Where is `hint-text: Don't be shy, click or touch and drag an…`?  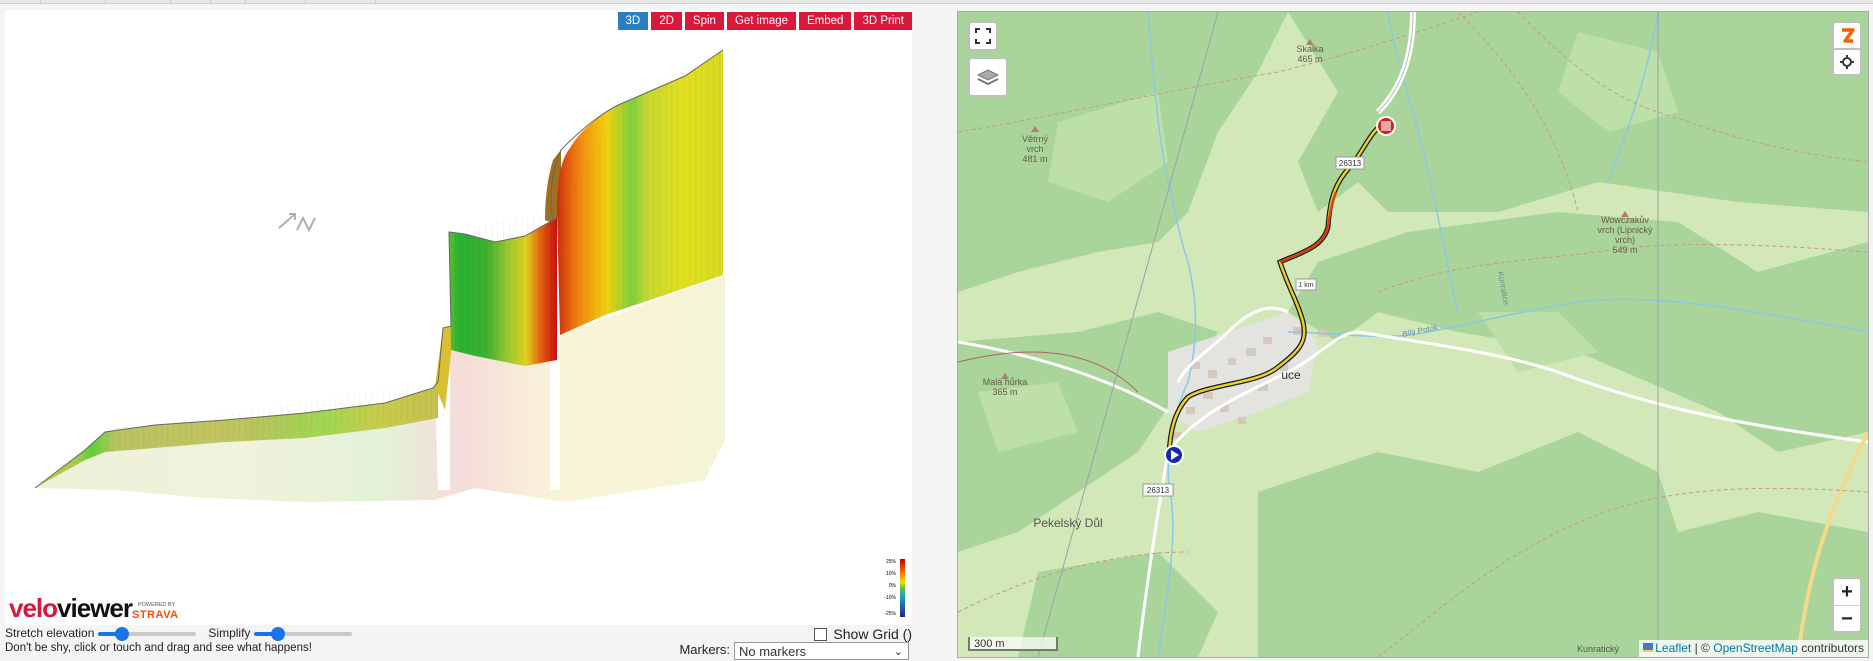 hint-text: Don't be shy, click or touch and drag an… is located at coordinates (158, 648).